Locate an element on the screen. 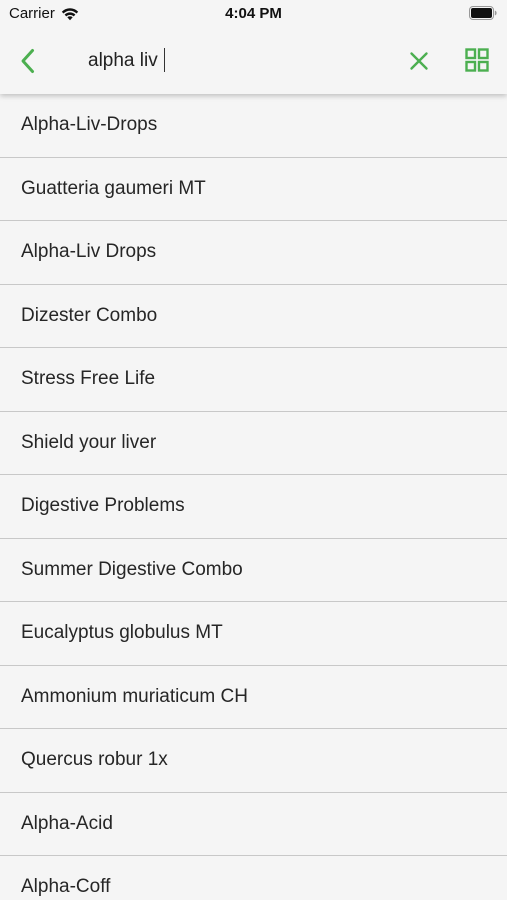 The image size is (507, 900). clear-search-button is located at coordinates (419, 61).